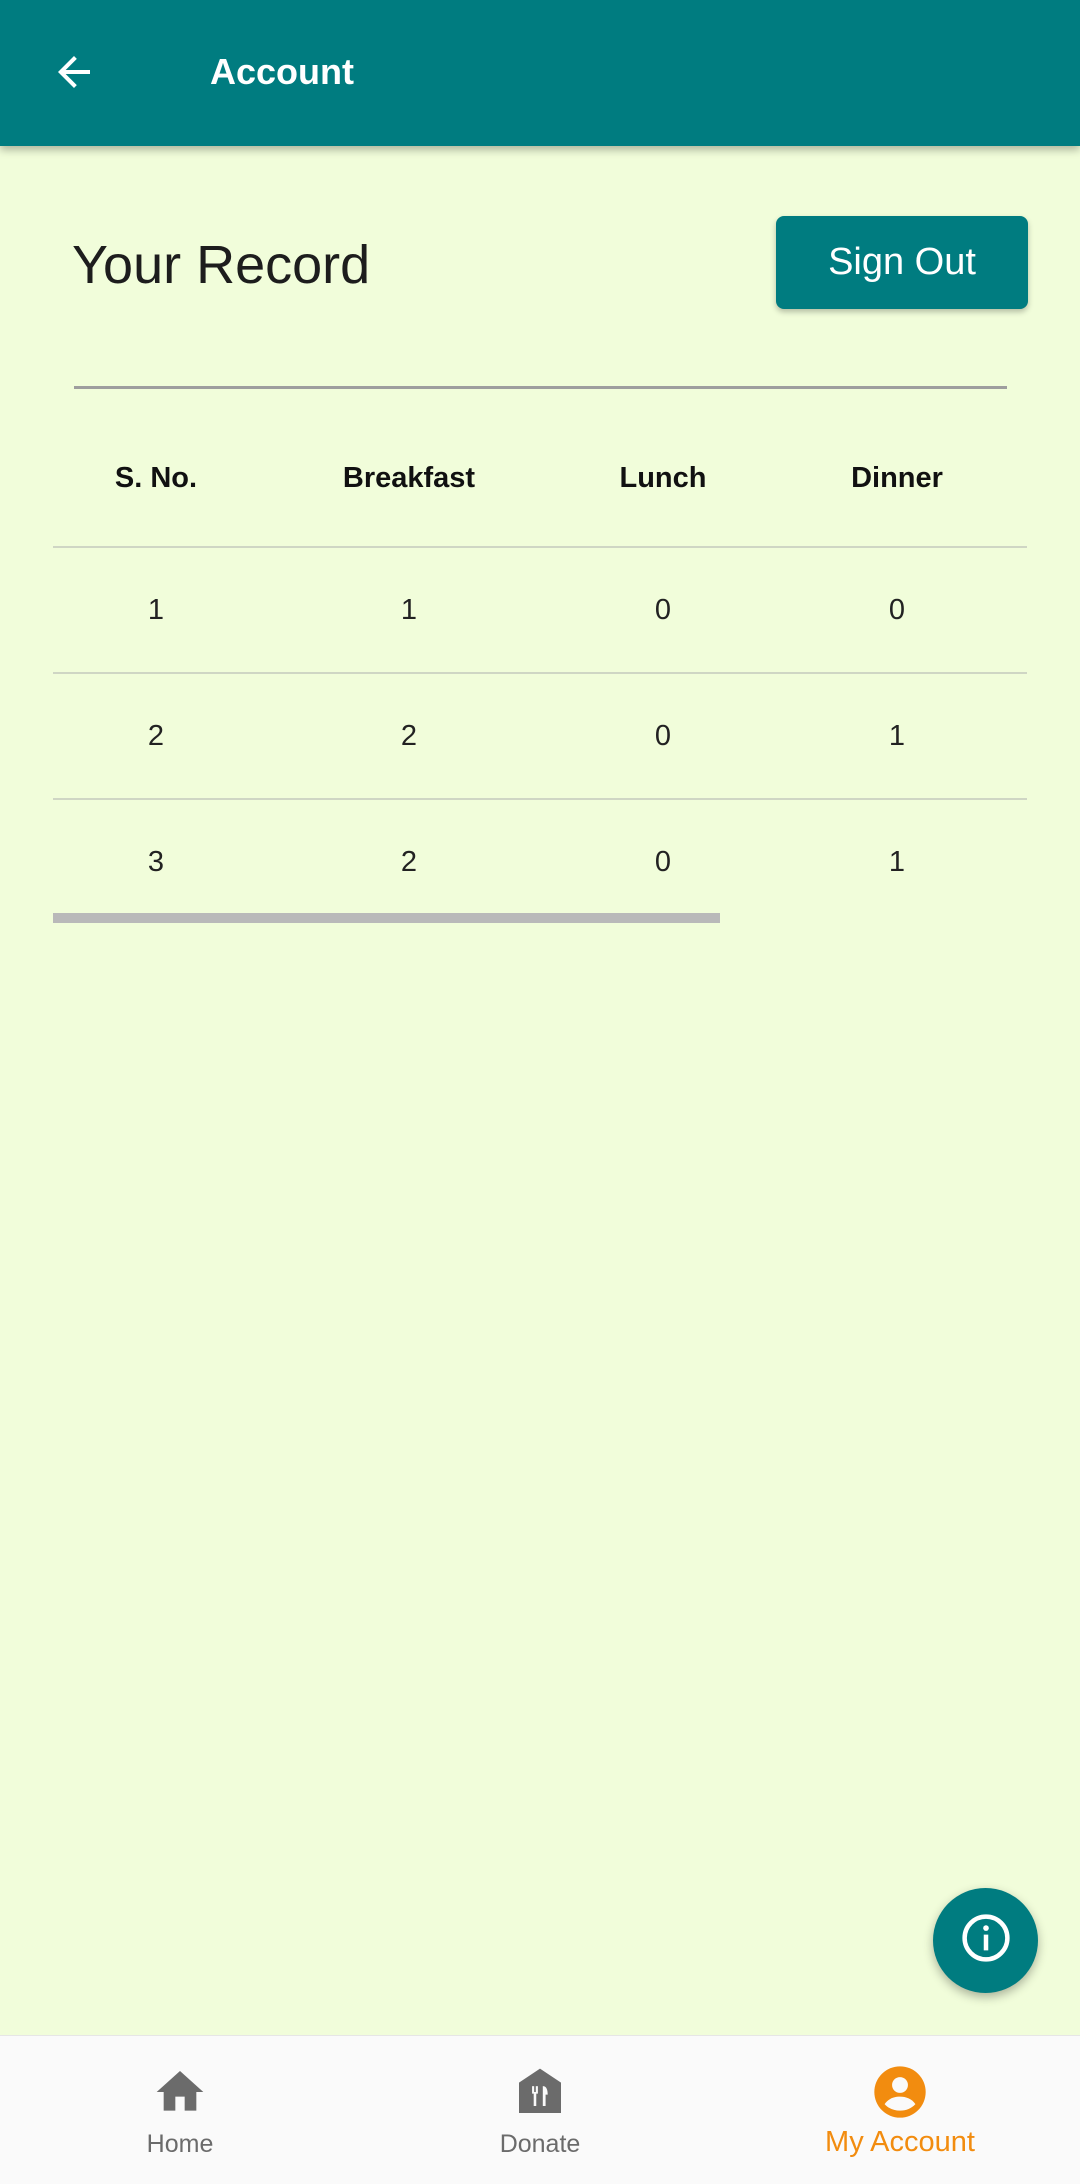  Describe the element at coordinates (540, 479) in the screenshot. I see `table-header-row: S. No. Breakfast Lunch Dinner` at that location.